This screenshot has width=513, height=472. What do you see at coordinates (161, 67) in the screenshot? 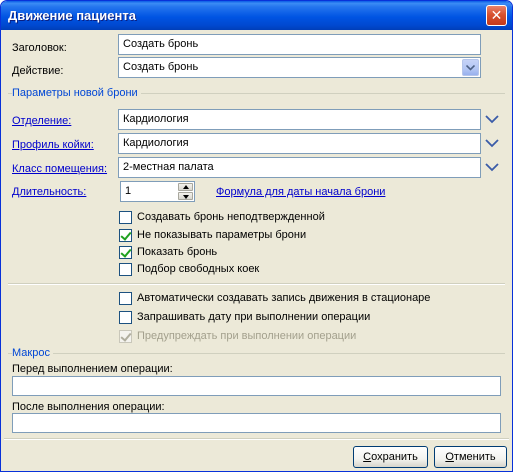
I see `action-select-value: Создать бронь` at bounding box center [161, 67].